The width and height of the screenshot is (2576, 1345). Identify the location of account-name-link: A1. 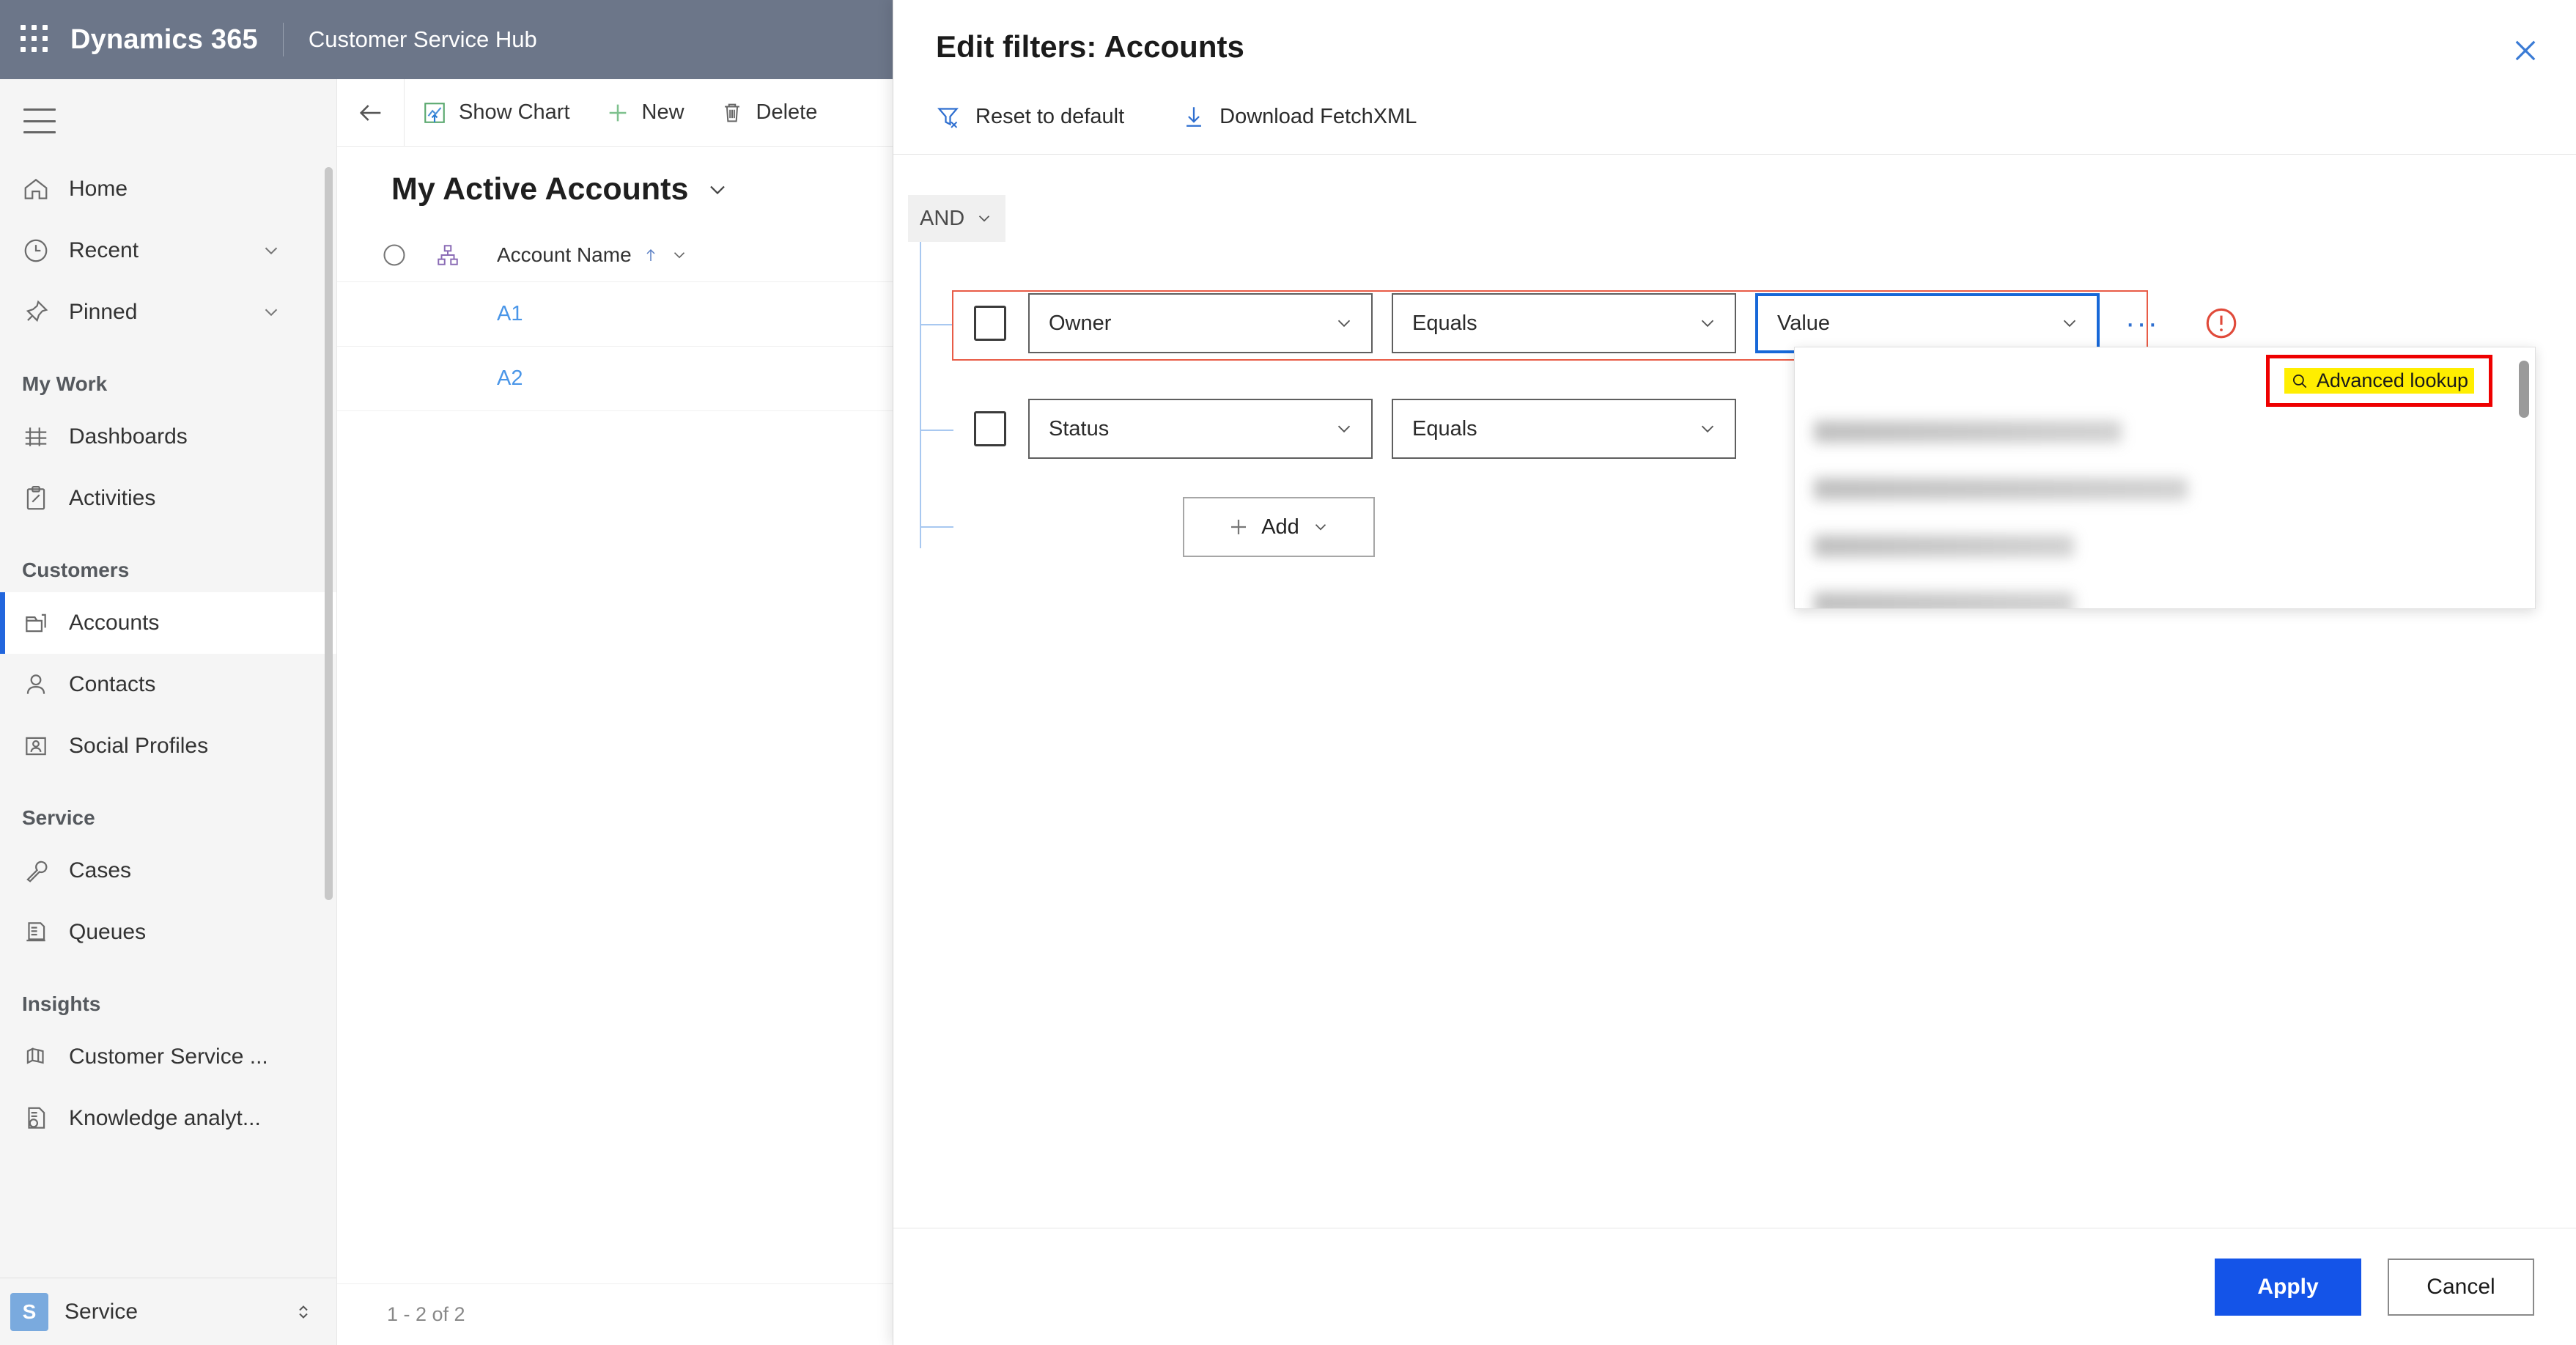
(510, 314).